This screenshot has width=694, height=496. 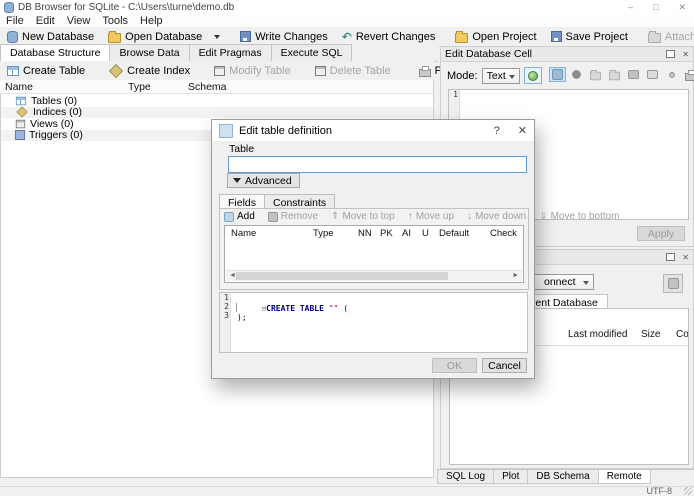 I want to click on remote-column-last-modified: Last modified, so click(x=597, y=334).